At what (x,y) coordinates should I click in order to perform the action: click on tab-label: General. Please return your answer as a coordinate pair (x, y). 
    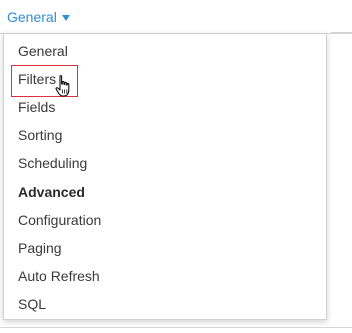
    Looking at the image, I should click on (32, 17).